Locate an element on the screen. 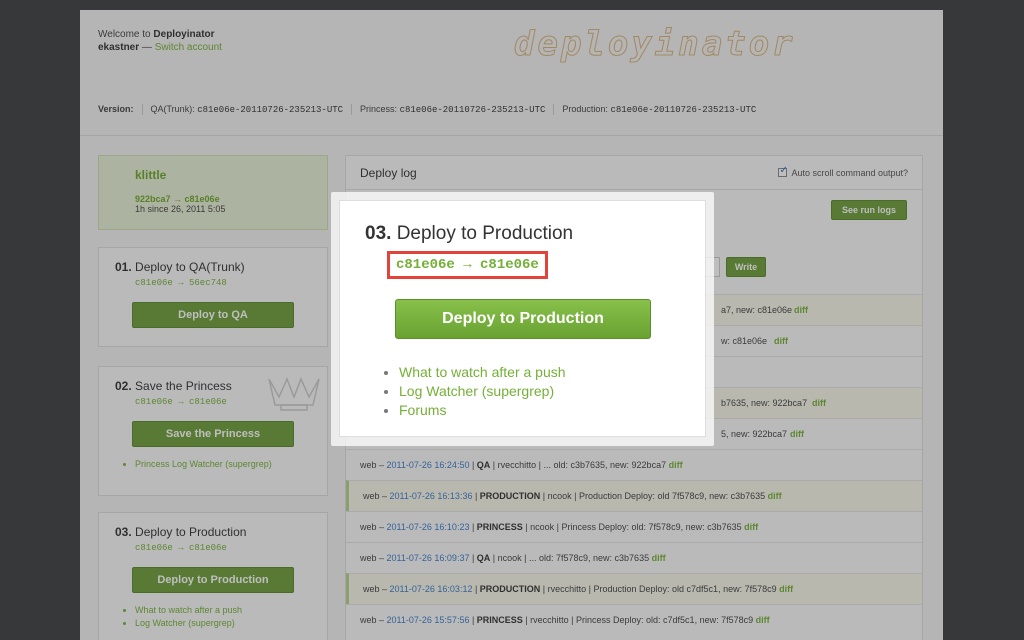 Image resolution: width=1024 pixels, height=640 pixels. modal-step-number: 03. is located at coordinates (378, 233).